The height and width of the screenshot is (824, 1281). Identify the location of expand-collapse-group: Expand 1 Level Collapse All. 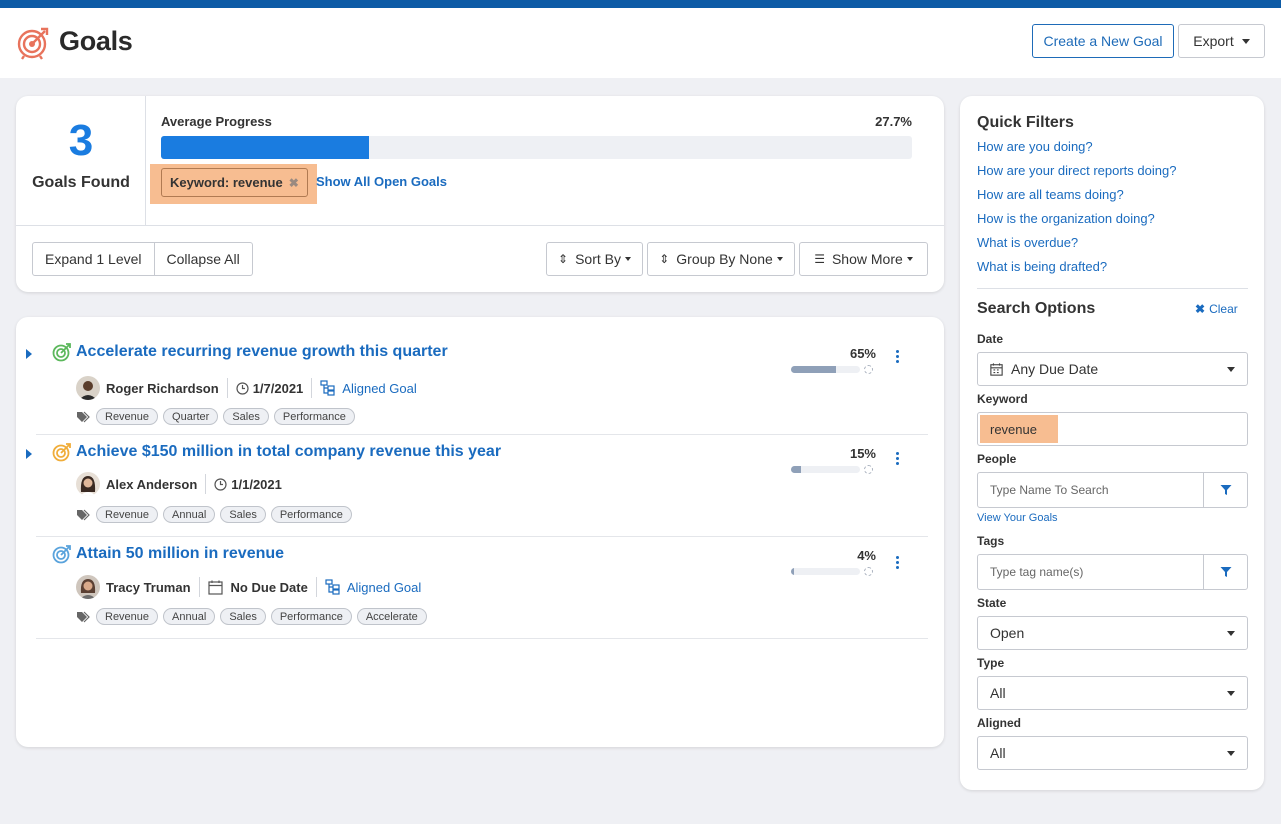
(142, 259).